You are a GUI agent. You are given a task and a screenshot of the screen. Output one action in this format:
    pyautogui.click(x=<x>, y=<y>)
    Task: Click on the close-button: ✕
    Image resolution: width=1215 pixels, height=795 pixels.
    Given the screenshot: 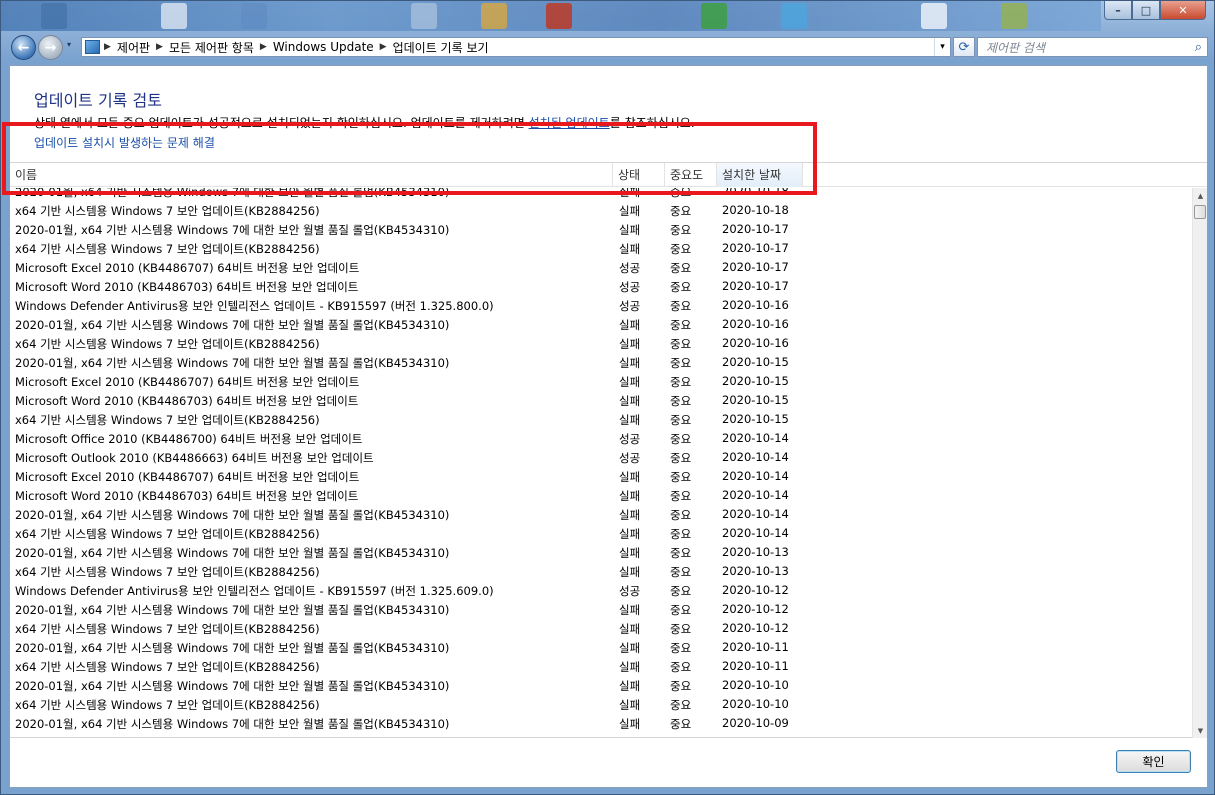 What is the action you would take?
    pyautogui.click(x=1183, y=10)
    